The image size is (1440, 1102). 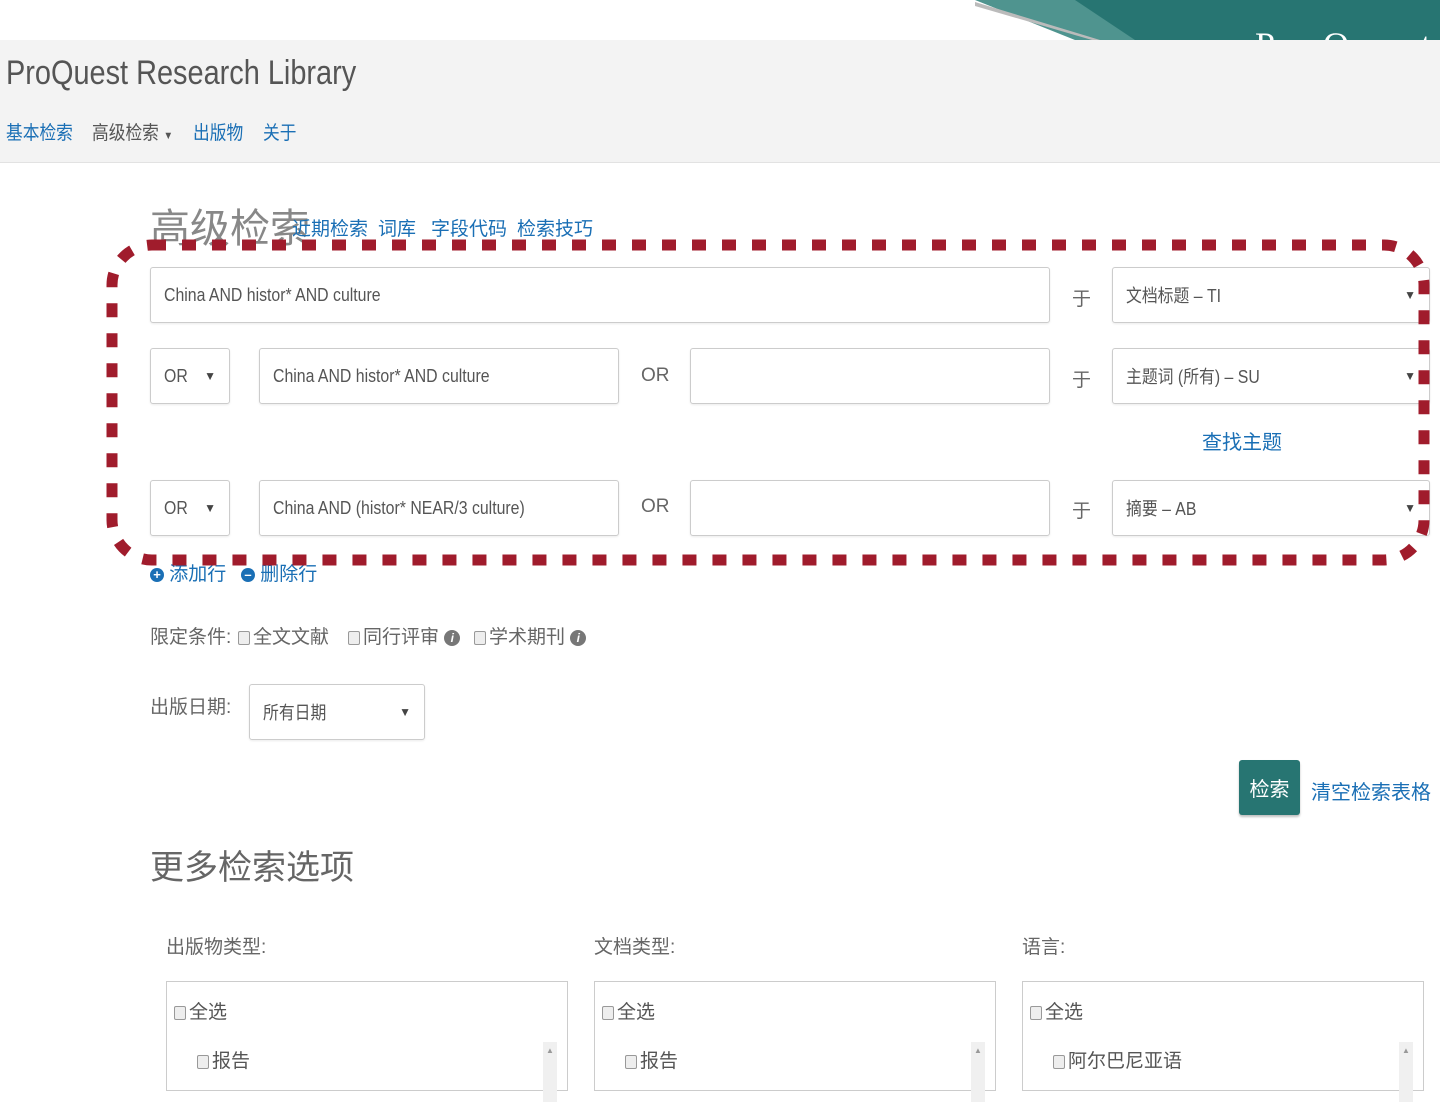 What do you see at coordinates (635, 947) in the screenshot?
I see `doc-type-label: 文档类型:` at bounding box center [635, 947].